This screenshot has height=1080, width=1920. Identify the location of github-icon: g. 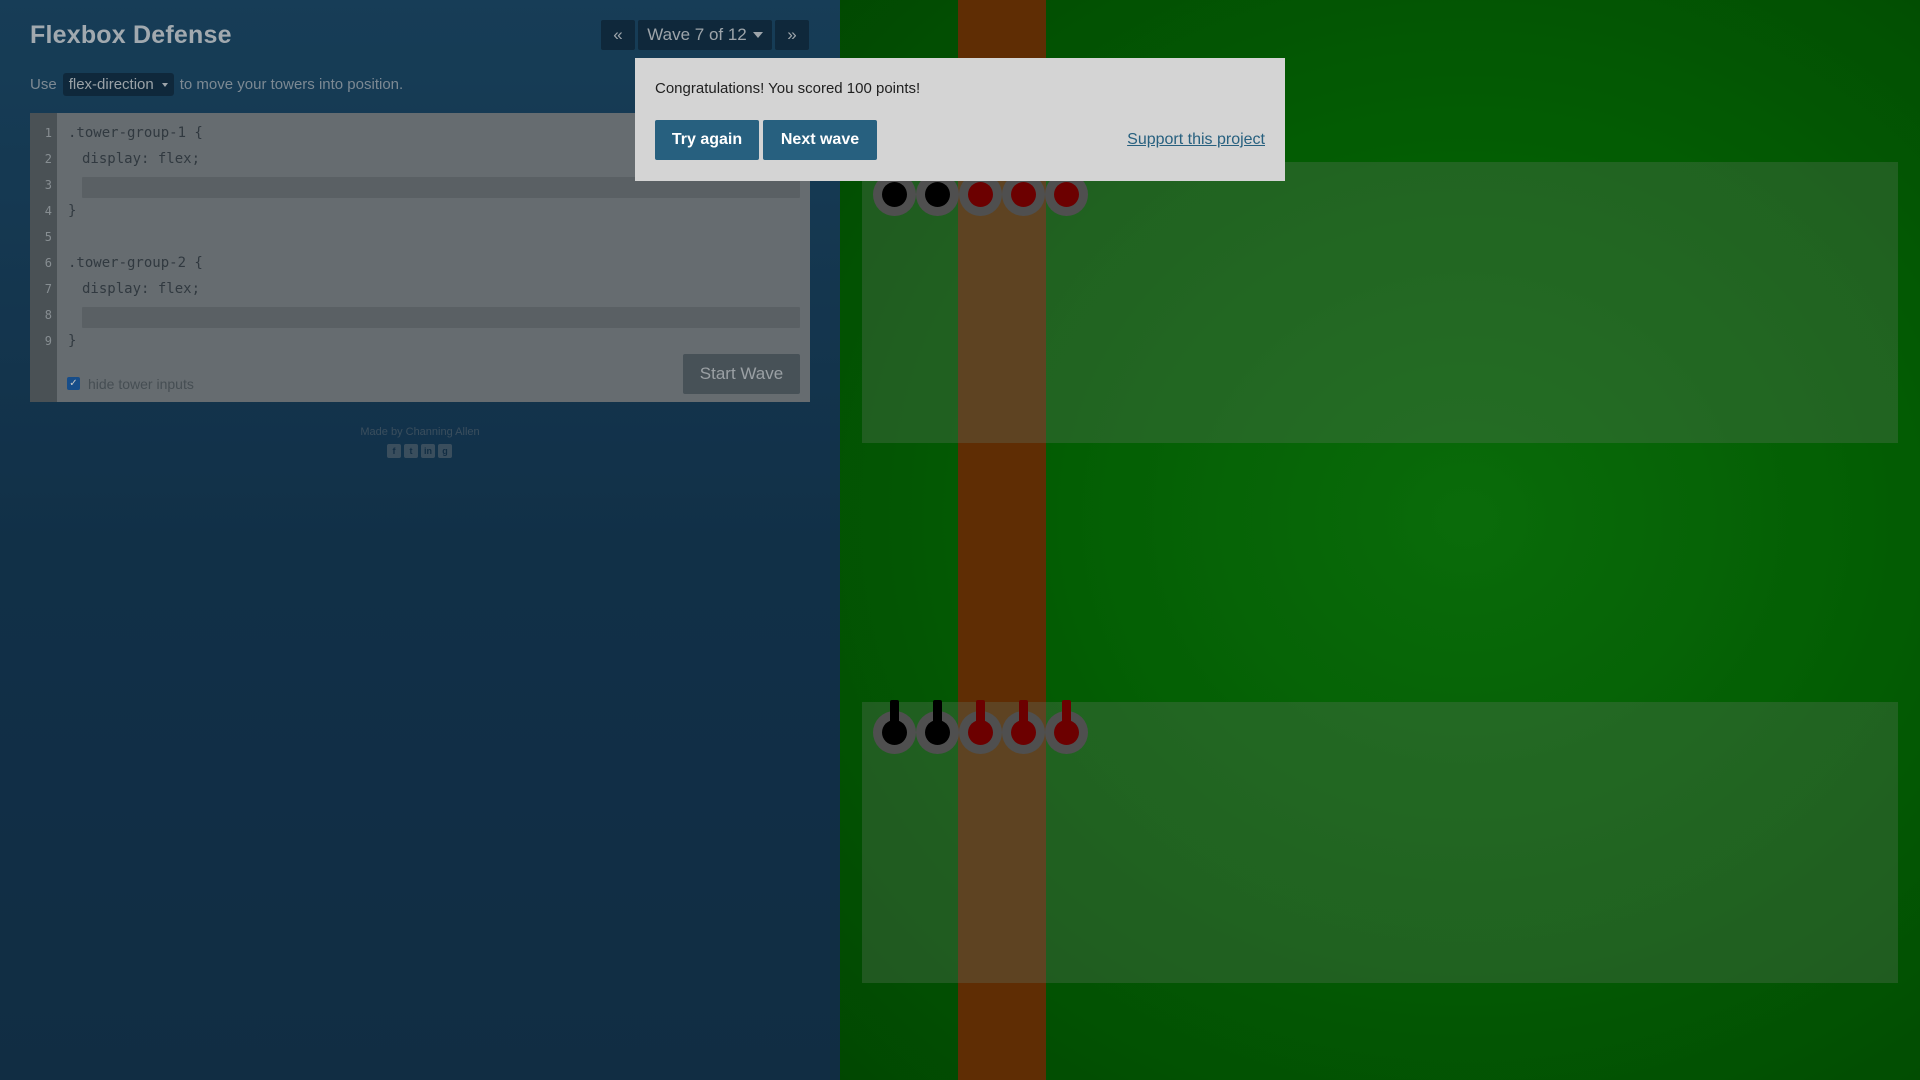
(445, 451).